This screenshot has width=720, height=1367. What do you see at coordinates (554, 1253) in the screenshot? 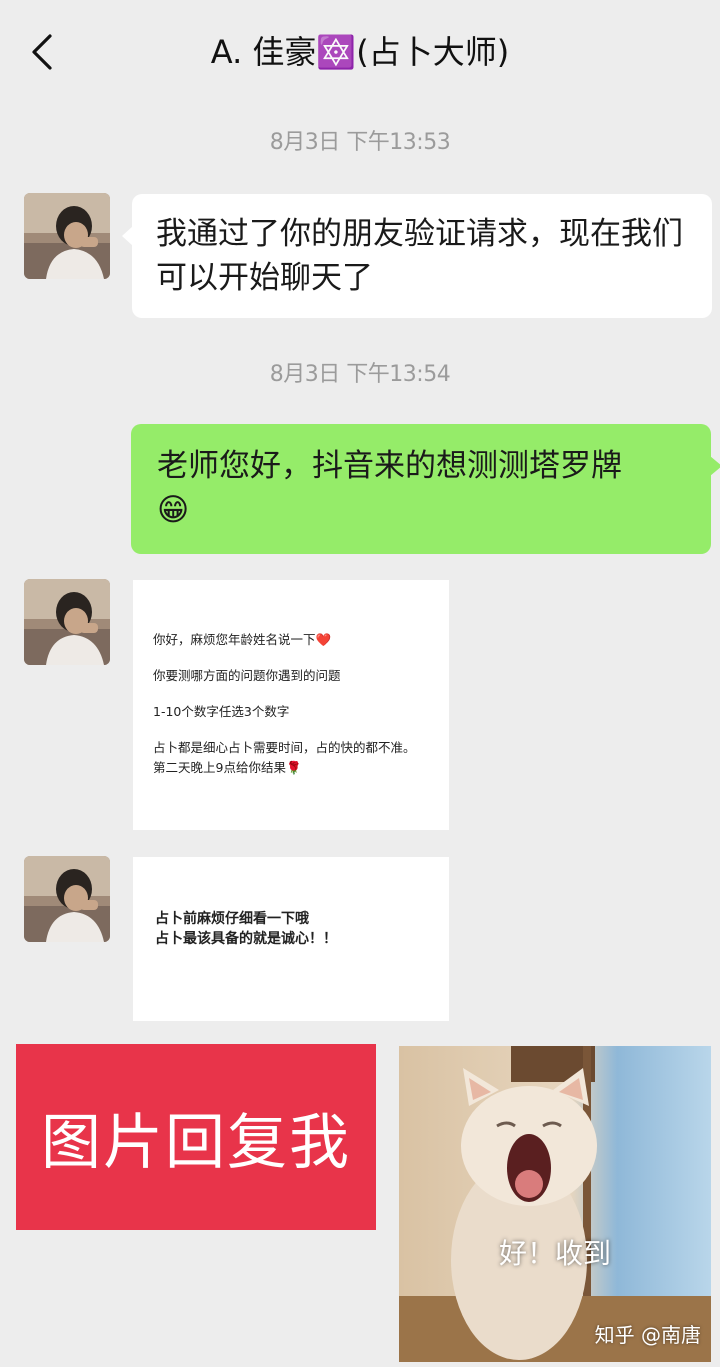
I see `sticker-caption: 好！收到` at bounding box center [554, 1253].